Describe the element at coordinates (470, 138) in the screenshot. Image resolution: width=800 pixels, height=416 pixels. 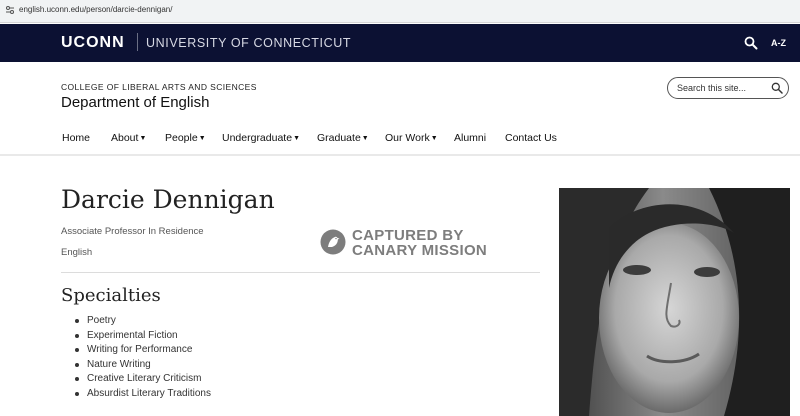
I see `nav-item-alumni: Alumni` at that location.